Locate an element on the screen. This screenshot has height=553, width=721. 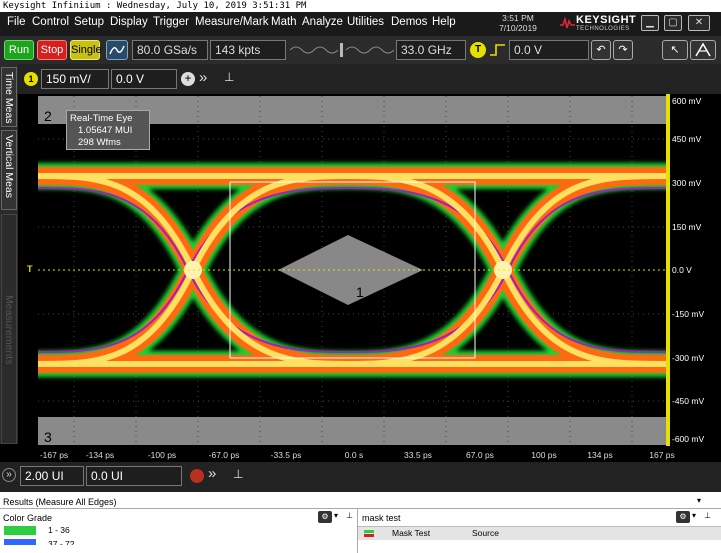
menu-file: File is located at coordinates (16, 22).